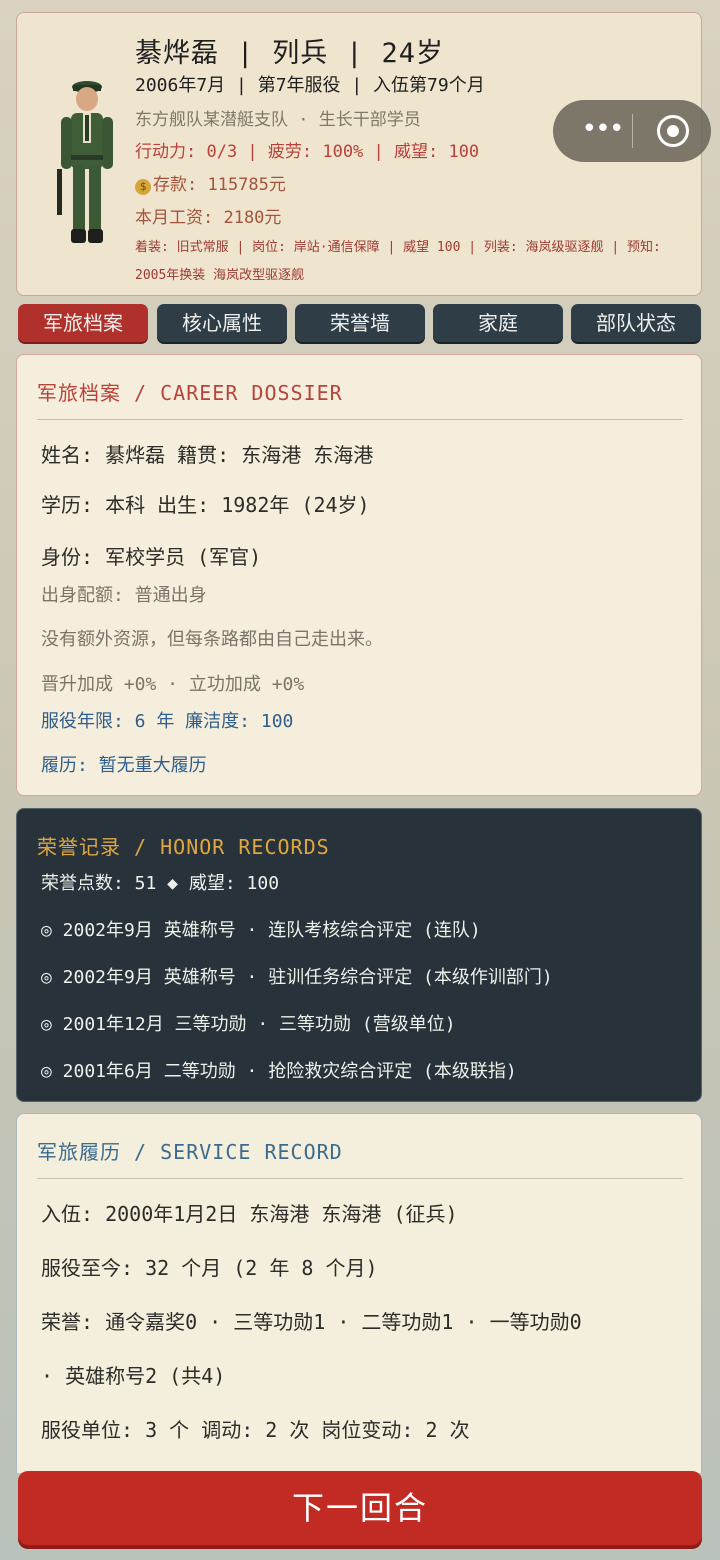  What do you see at coordinates (173, 684) in the screenshot?
I see `bonus-line: 晋升加成 +0% · 立功加成 +0%` at bounding box center [173, 684].